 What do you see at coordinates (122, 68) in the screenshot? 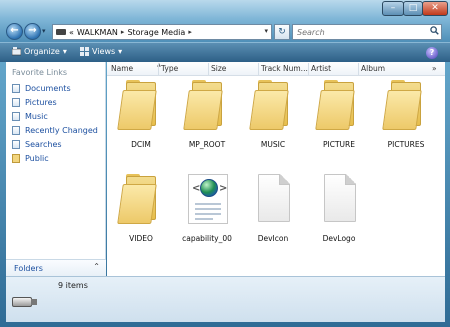
I see `column-name: Name` at bounding box center [122, 68].